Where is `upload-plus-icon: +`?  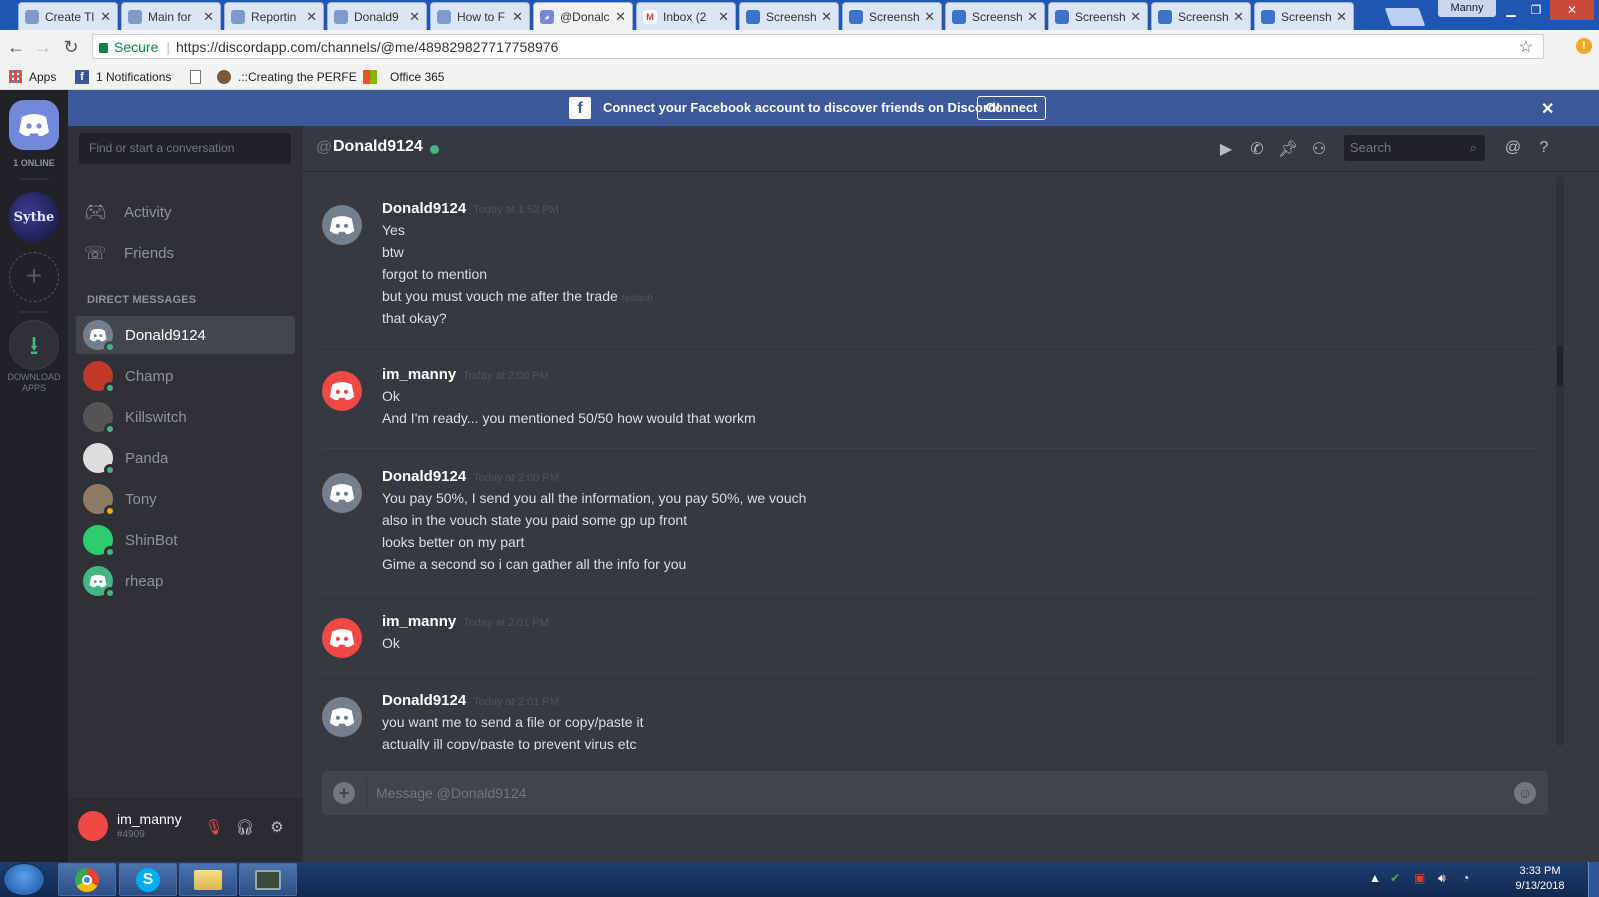
upload-plus-icon: + is located at coordinates (344, 793).